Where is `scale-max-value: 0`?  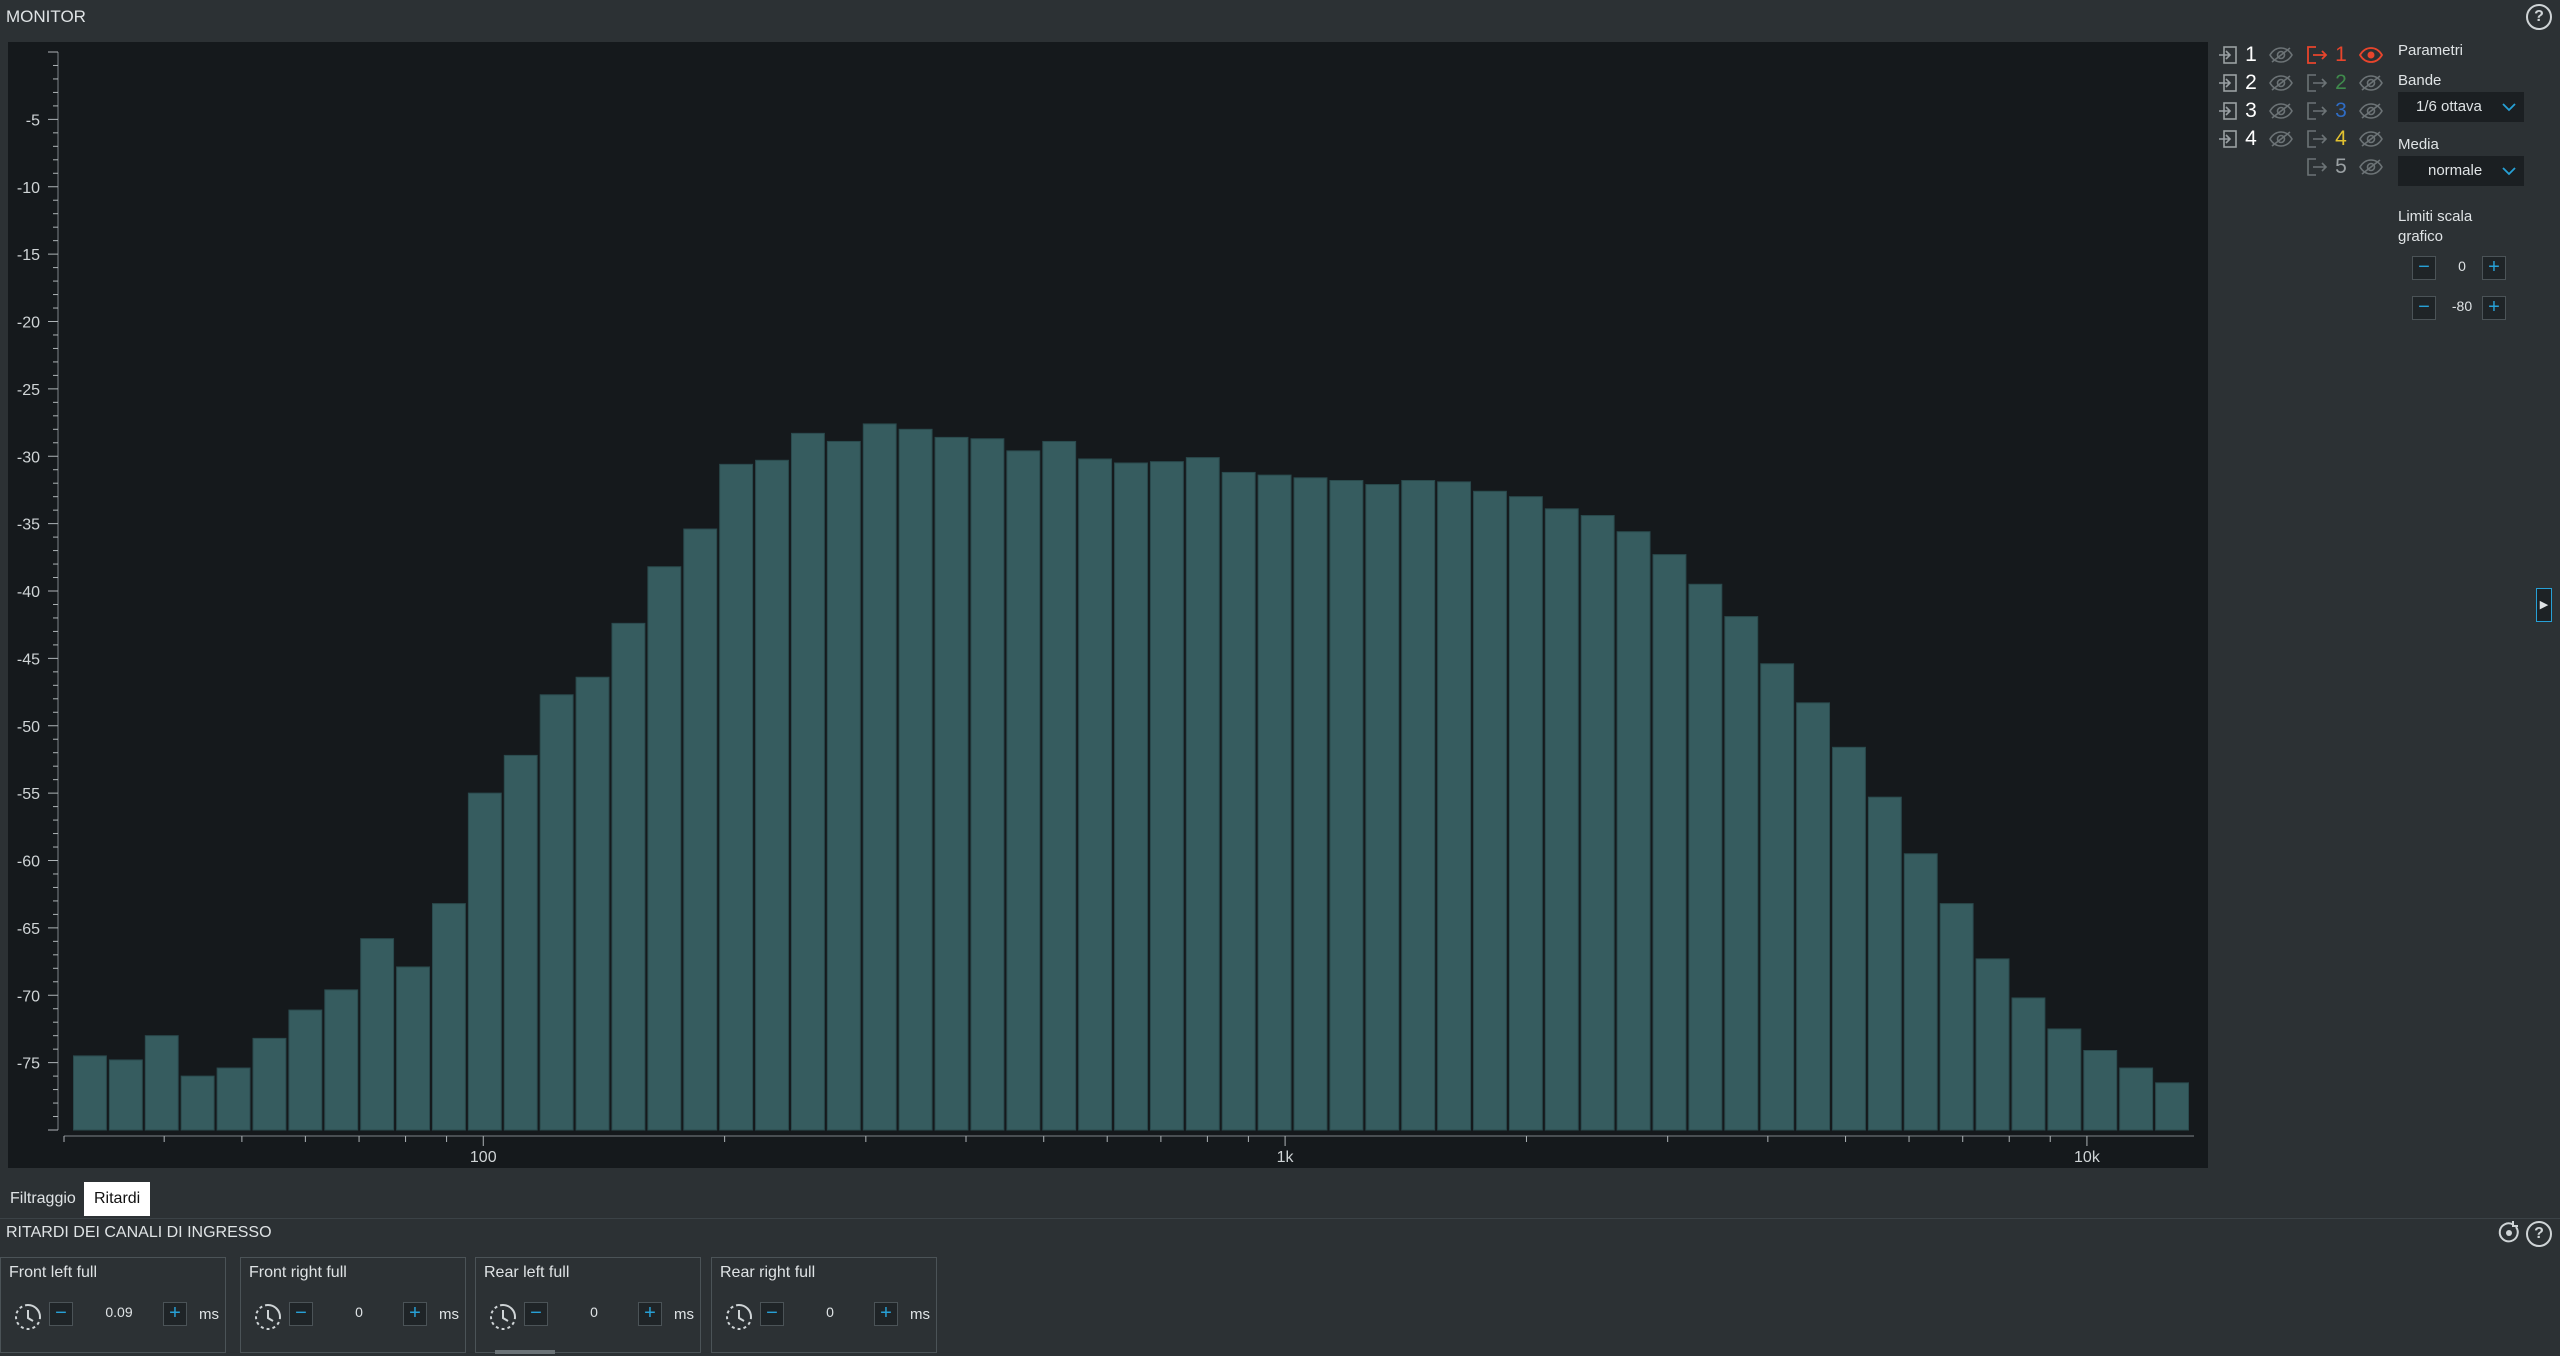 scale-max-value: 0 is located at coordinates (2462, 266).